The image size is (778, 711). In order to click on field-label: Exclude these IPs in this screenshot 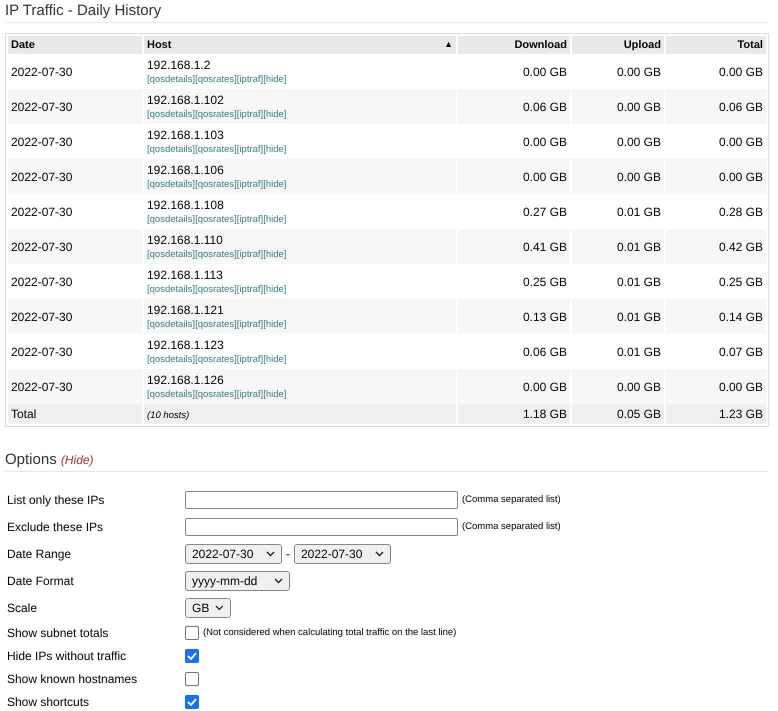, I will do `click(55, 527)`.